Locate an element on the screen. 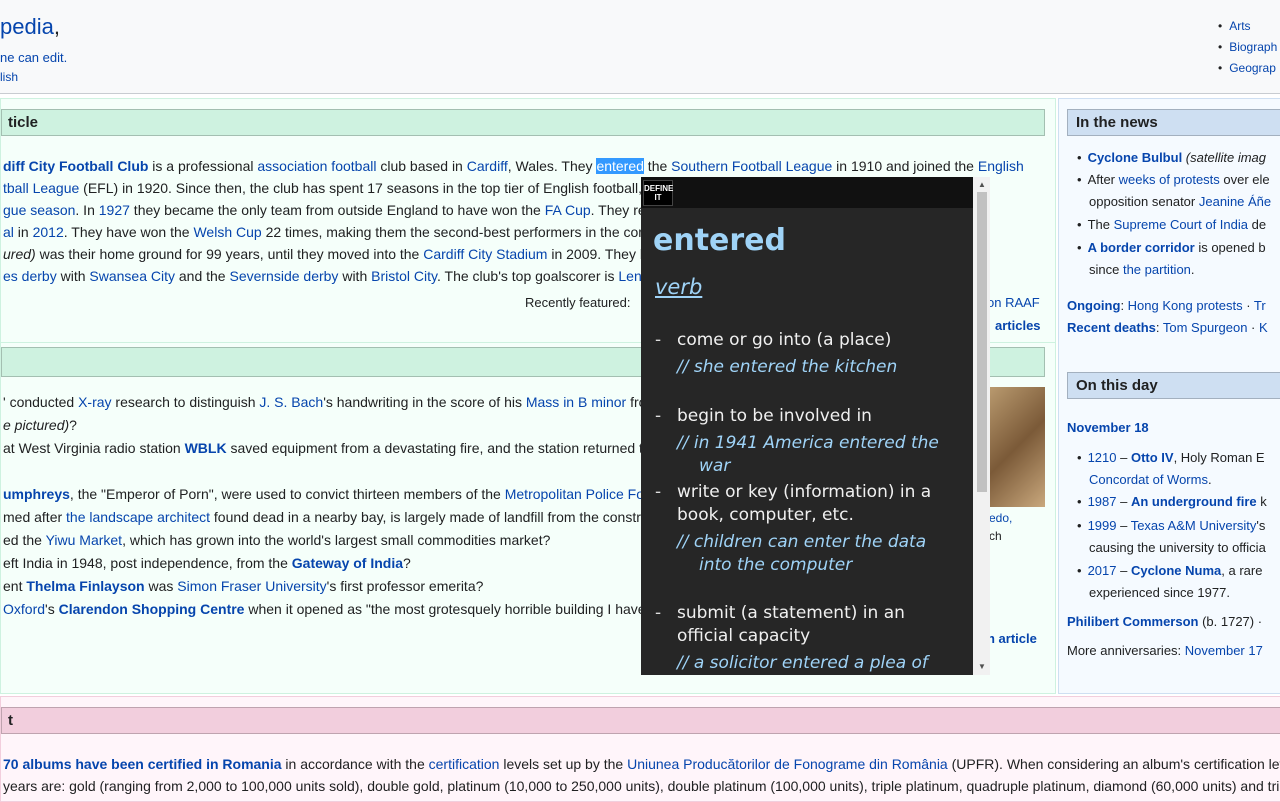 The width and height of the screenshot is (1280, 802). inline-text: with is located at coordinates (355, 276).